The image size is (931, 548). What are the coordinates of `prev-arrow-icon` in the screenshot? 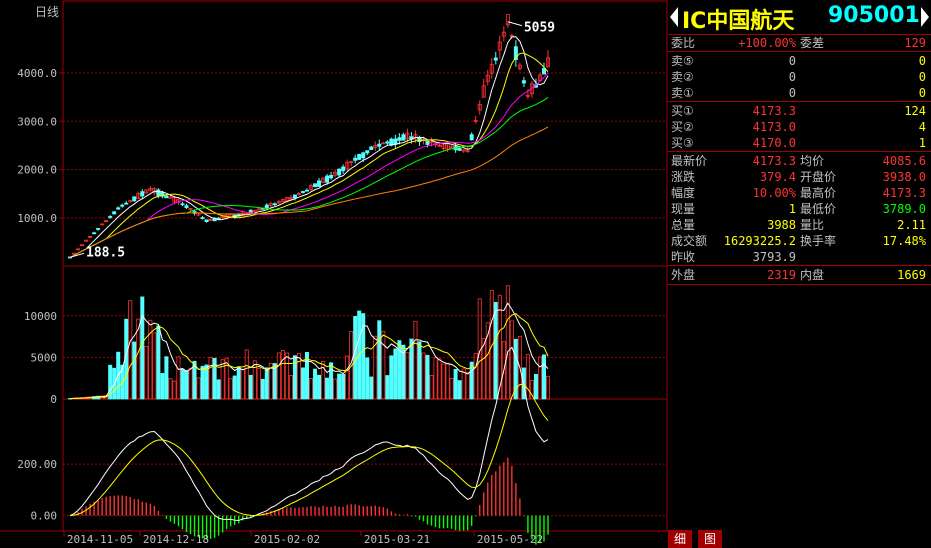 It's located at (674, 17).